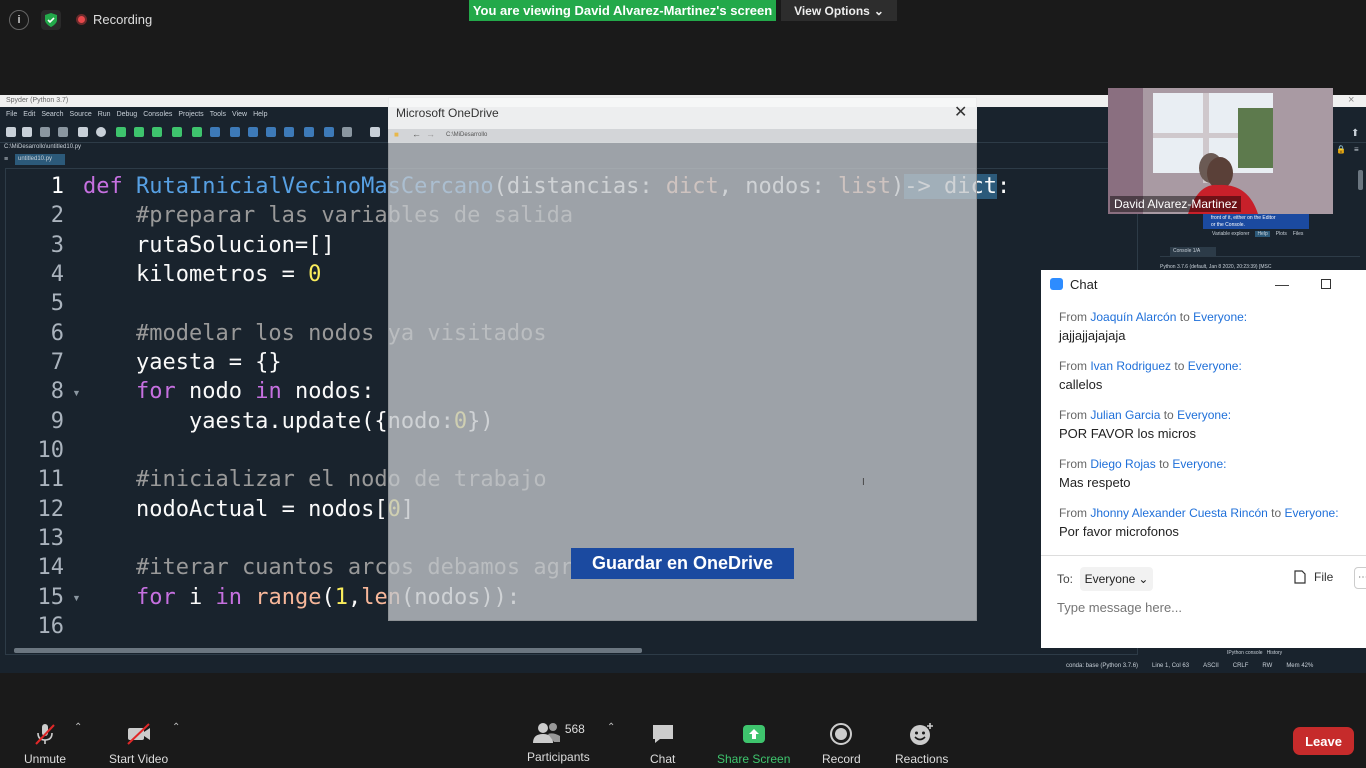 The height and width of the screenshot is (768, 1366). Describe the element at coordinates (19, 20) in the screenshot. I see `info-icon: i` at that location.